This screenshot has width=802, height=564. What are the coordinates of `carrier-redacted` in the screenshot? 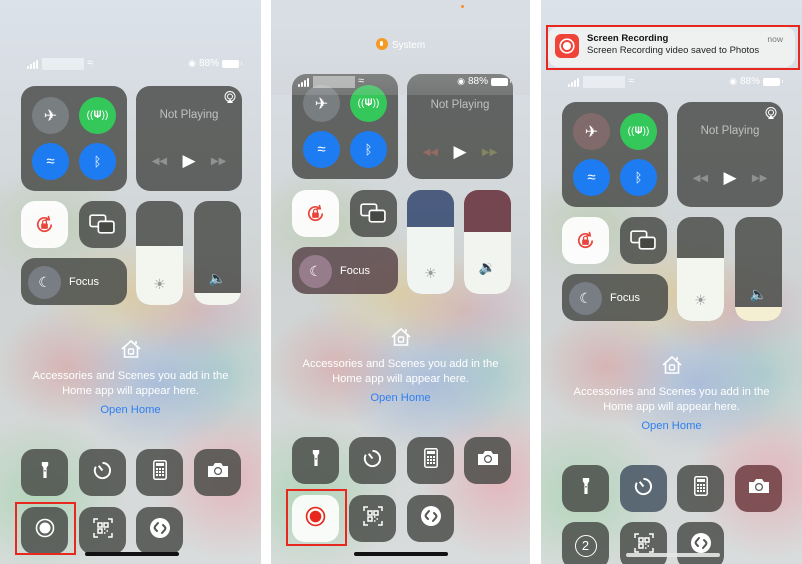 It's located at (604, 82).